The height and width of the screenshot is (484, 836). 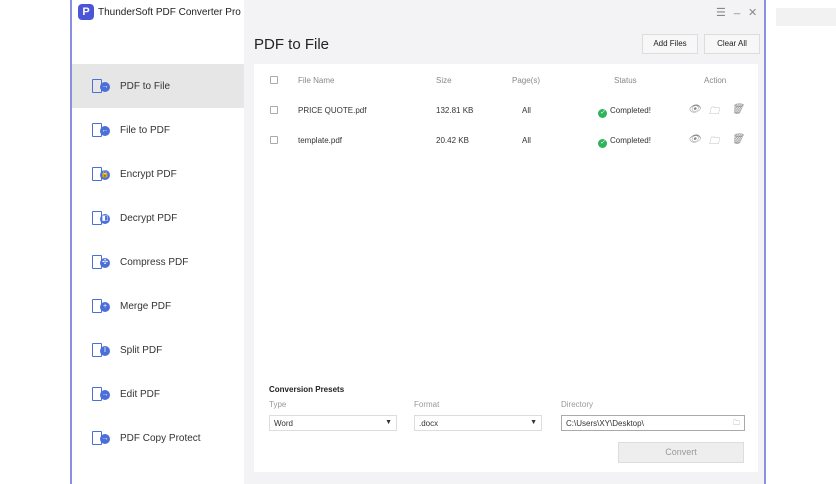 I want to click on menu-icon: ☰, so click(x=721, y=12).